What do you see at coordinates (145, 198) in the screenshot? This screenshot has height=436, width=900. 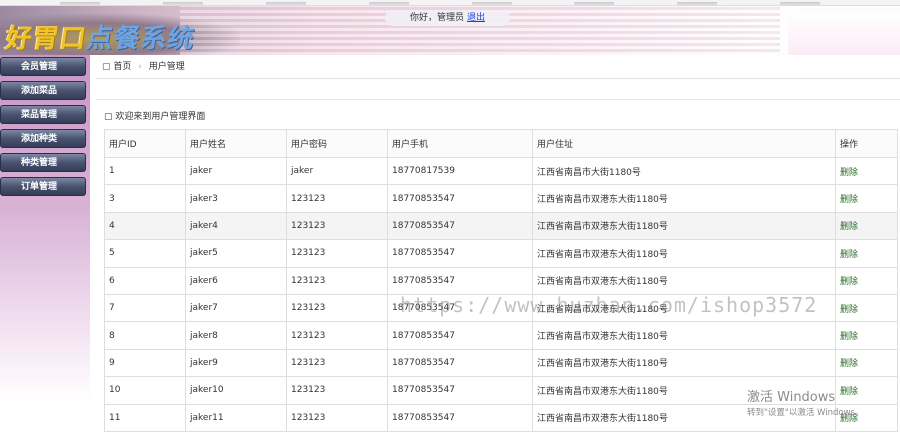 I see `cell-id: 3` at bounding box center [145, 198].